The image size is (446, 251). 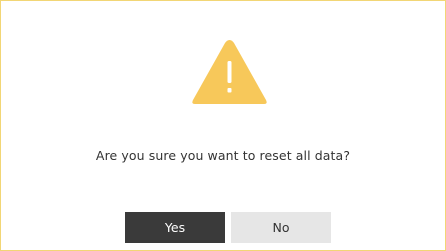 What do you see at coordinates (229, 72) in the screenshot?
I see `warning-triangle-icon` at bounding box center [229, 72].